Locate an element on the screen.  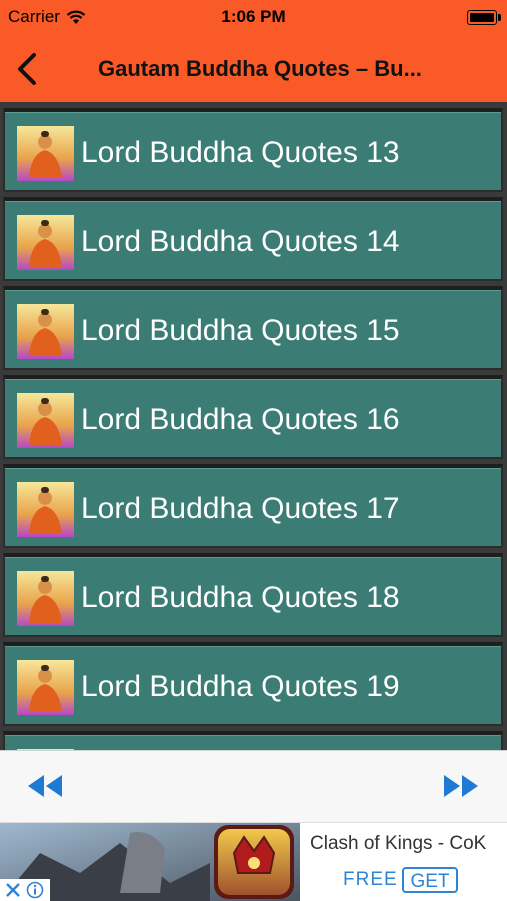
bottom-toolbar is located at coordinates (253, 786).